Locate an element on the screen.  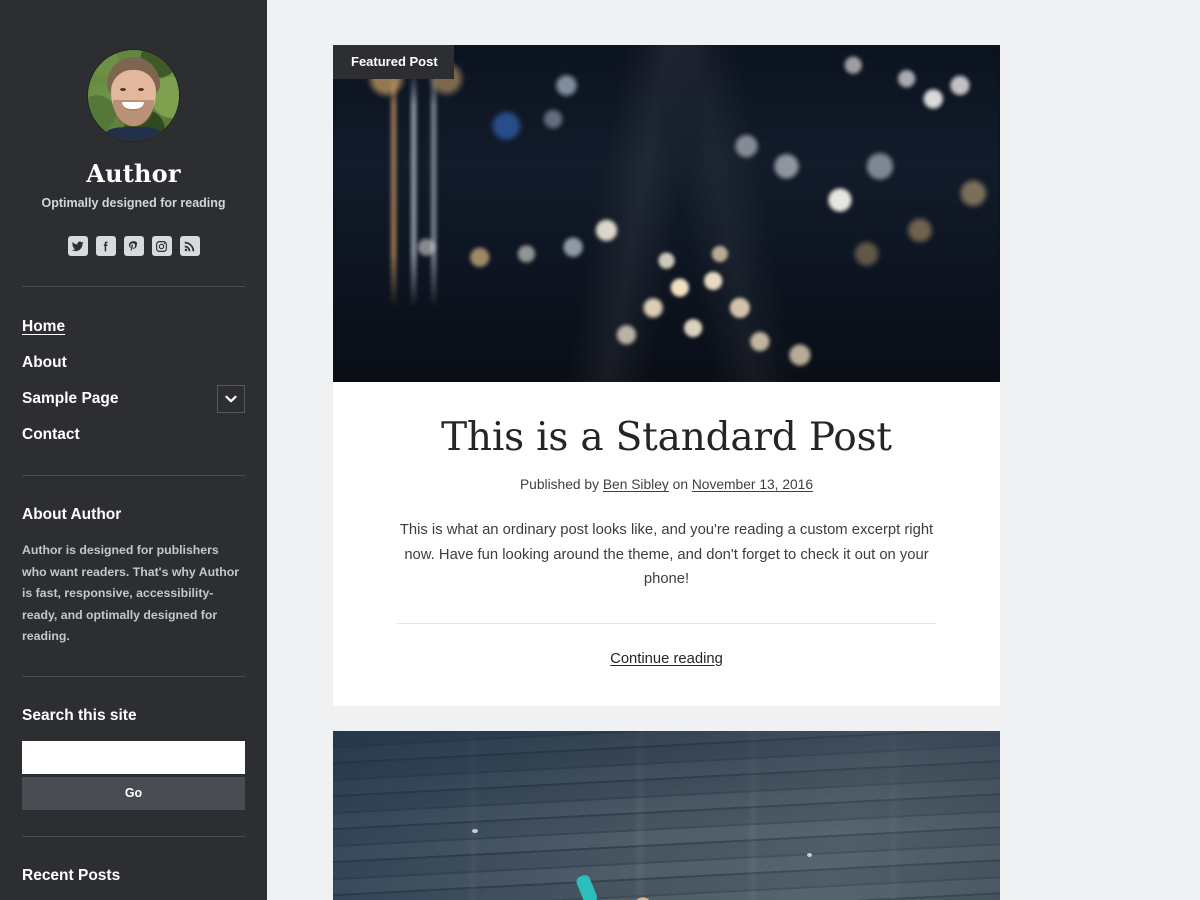
widget-title-search: Search this site is located at coordinates (79, 715).